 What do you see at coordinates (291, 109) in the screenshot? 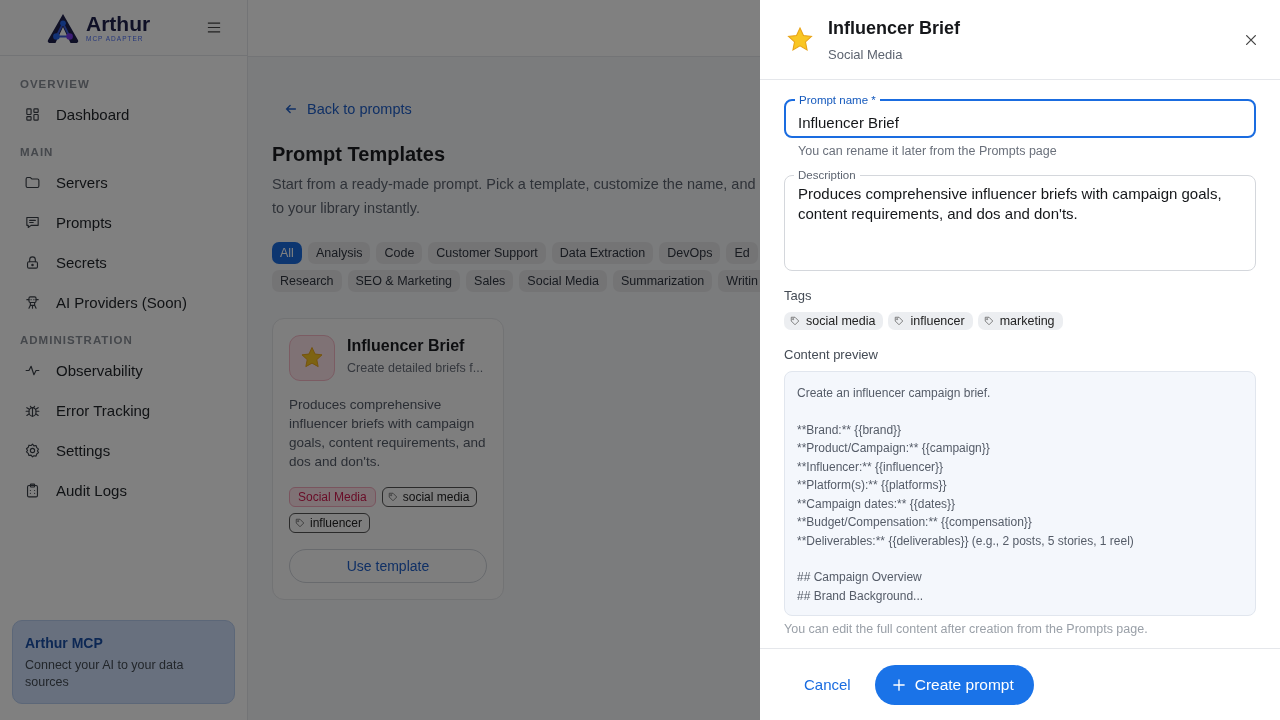
I see `arrow-left-icon` at bounding box center [291, 109].